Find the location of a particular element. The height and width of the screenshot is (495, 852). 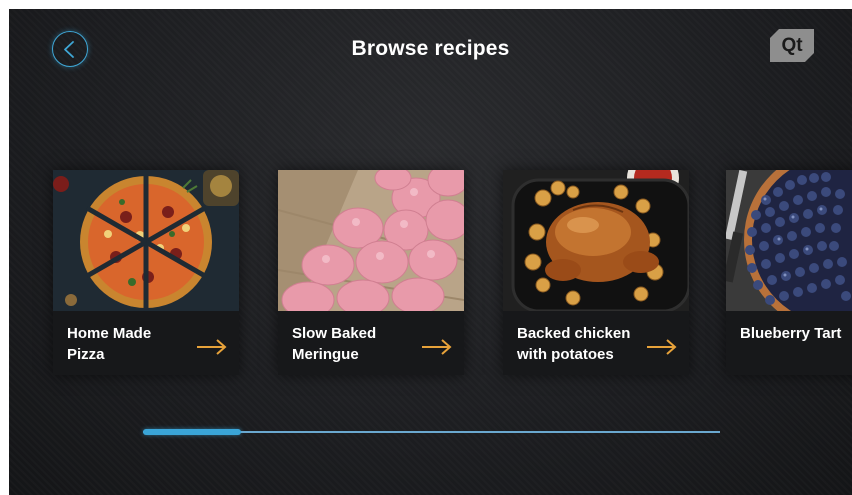

recipe-title-line2: Pizza is located at coordinates (86, 354).